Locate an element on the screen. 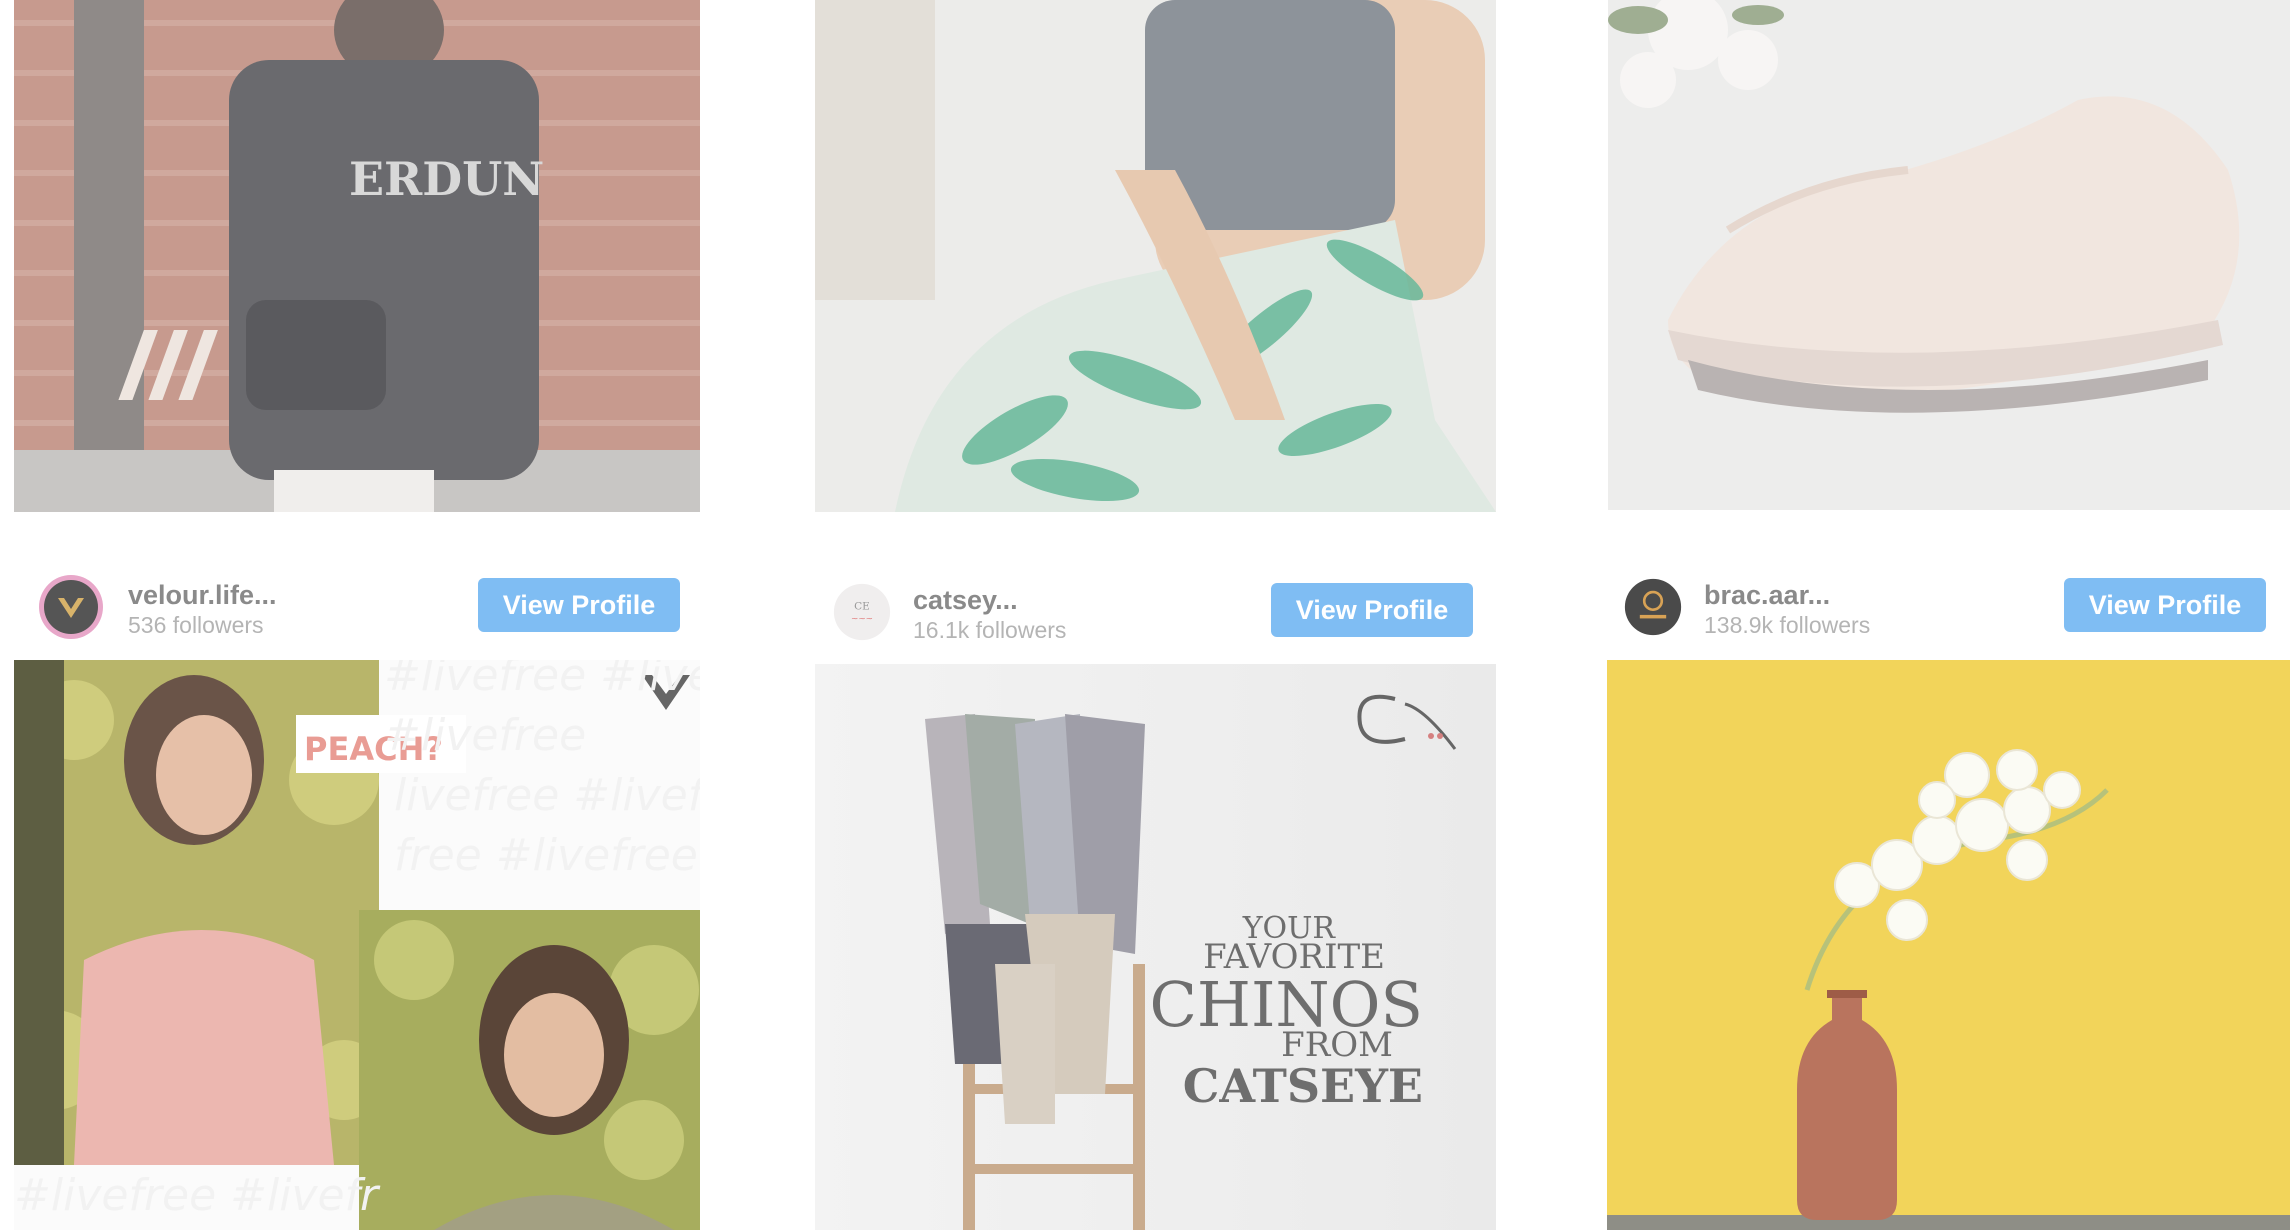 This screenshot has width=2290, height=1230. velour-avatar is located at coordinates (71, 607).